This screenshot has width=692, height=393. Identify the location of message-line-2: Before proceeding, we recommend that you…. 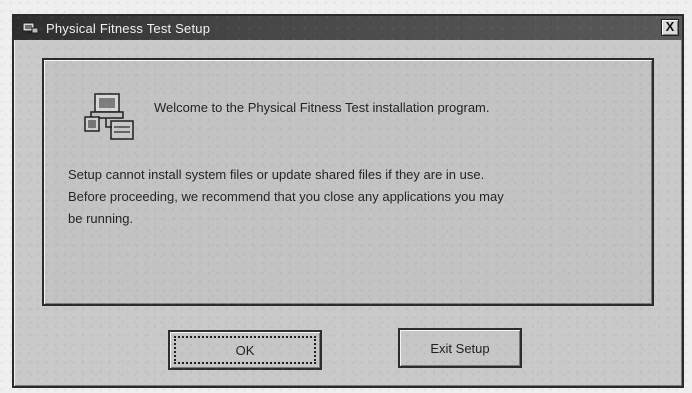
(286, 196).